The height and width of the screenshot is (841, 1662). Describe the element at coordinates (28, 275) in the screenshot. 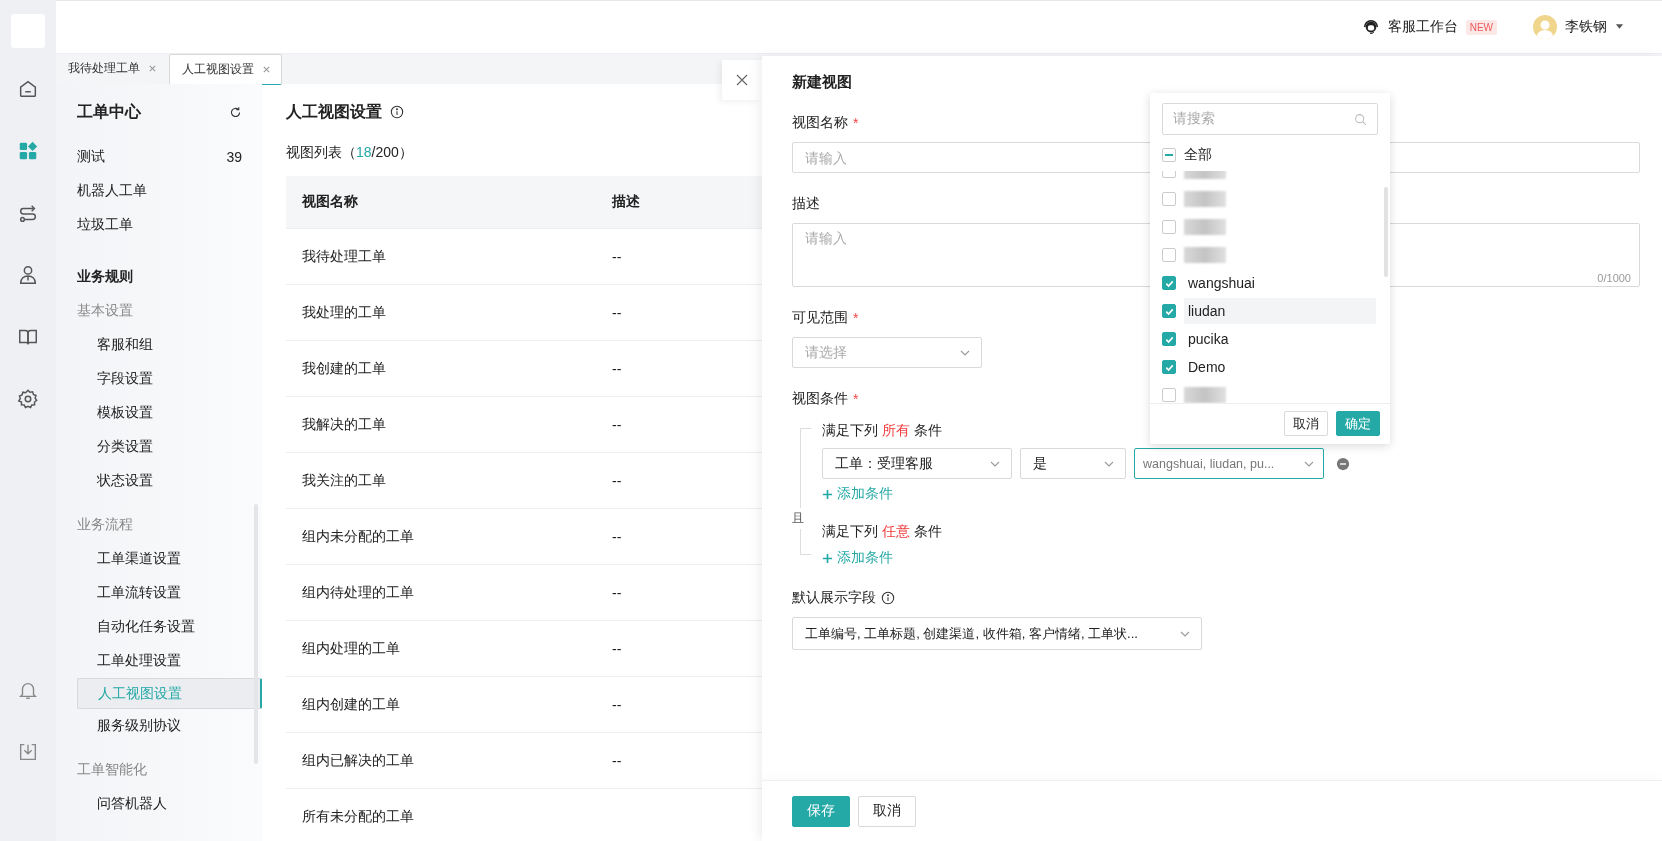

I see `person-icon` at that location.